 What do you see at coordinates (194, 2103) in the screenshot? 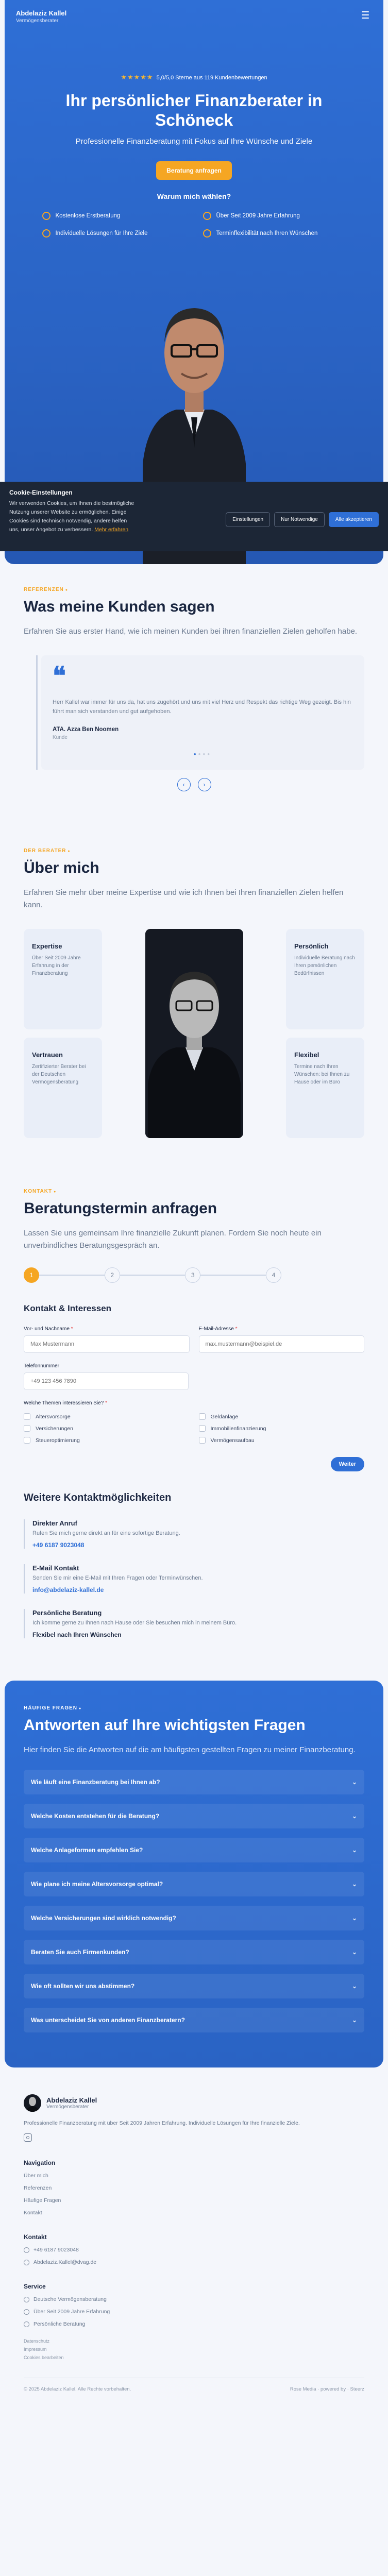
I see `footer-brand: Abdelaziz Kallel Vermögensberater` at bounding box center [194, 2103].